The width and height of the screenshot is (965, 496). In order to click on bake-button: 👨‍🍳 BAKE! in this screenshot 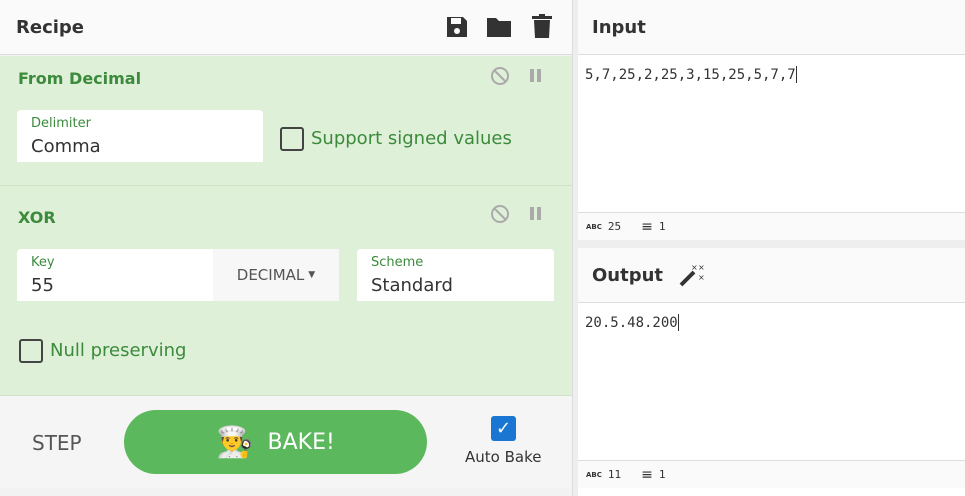, I will do `click(275, 442)`.